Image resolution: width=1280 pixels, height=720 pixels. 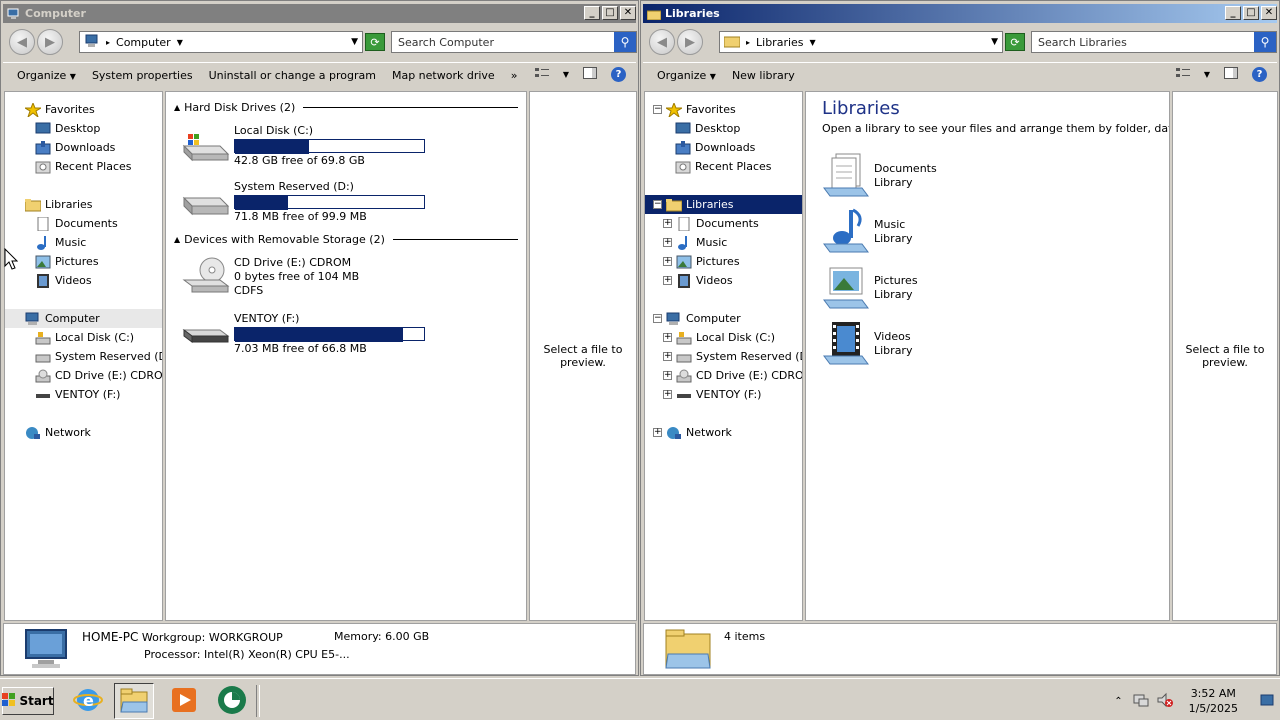 What do you see at coordinates (723, 242) in the screenshot?
I see `nav-music: + Music` at bounding box center [723, 242].